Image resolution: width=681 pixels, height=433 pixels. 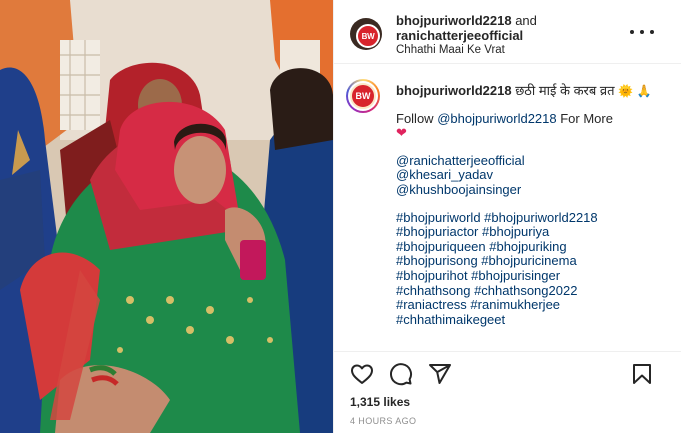 I want to click on mention-link: @ranichatterjeeofficial, so click(x=531, y=161).